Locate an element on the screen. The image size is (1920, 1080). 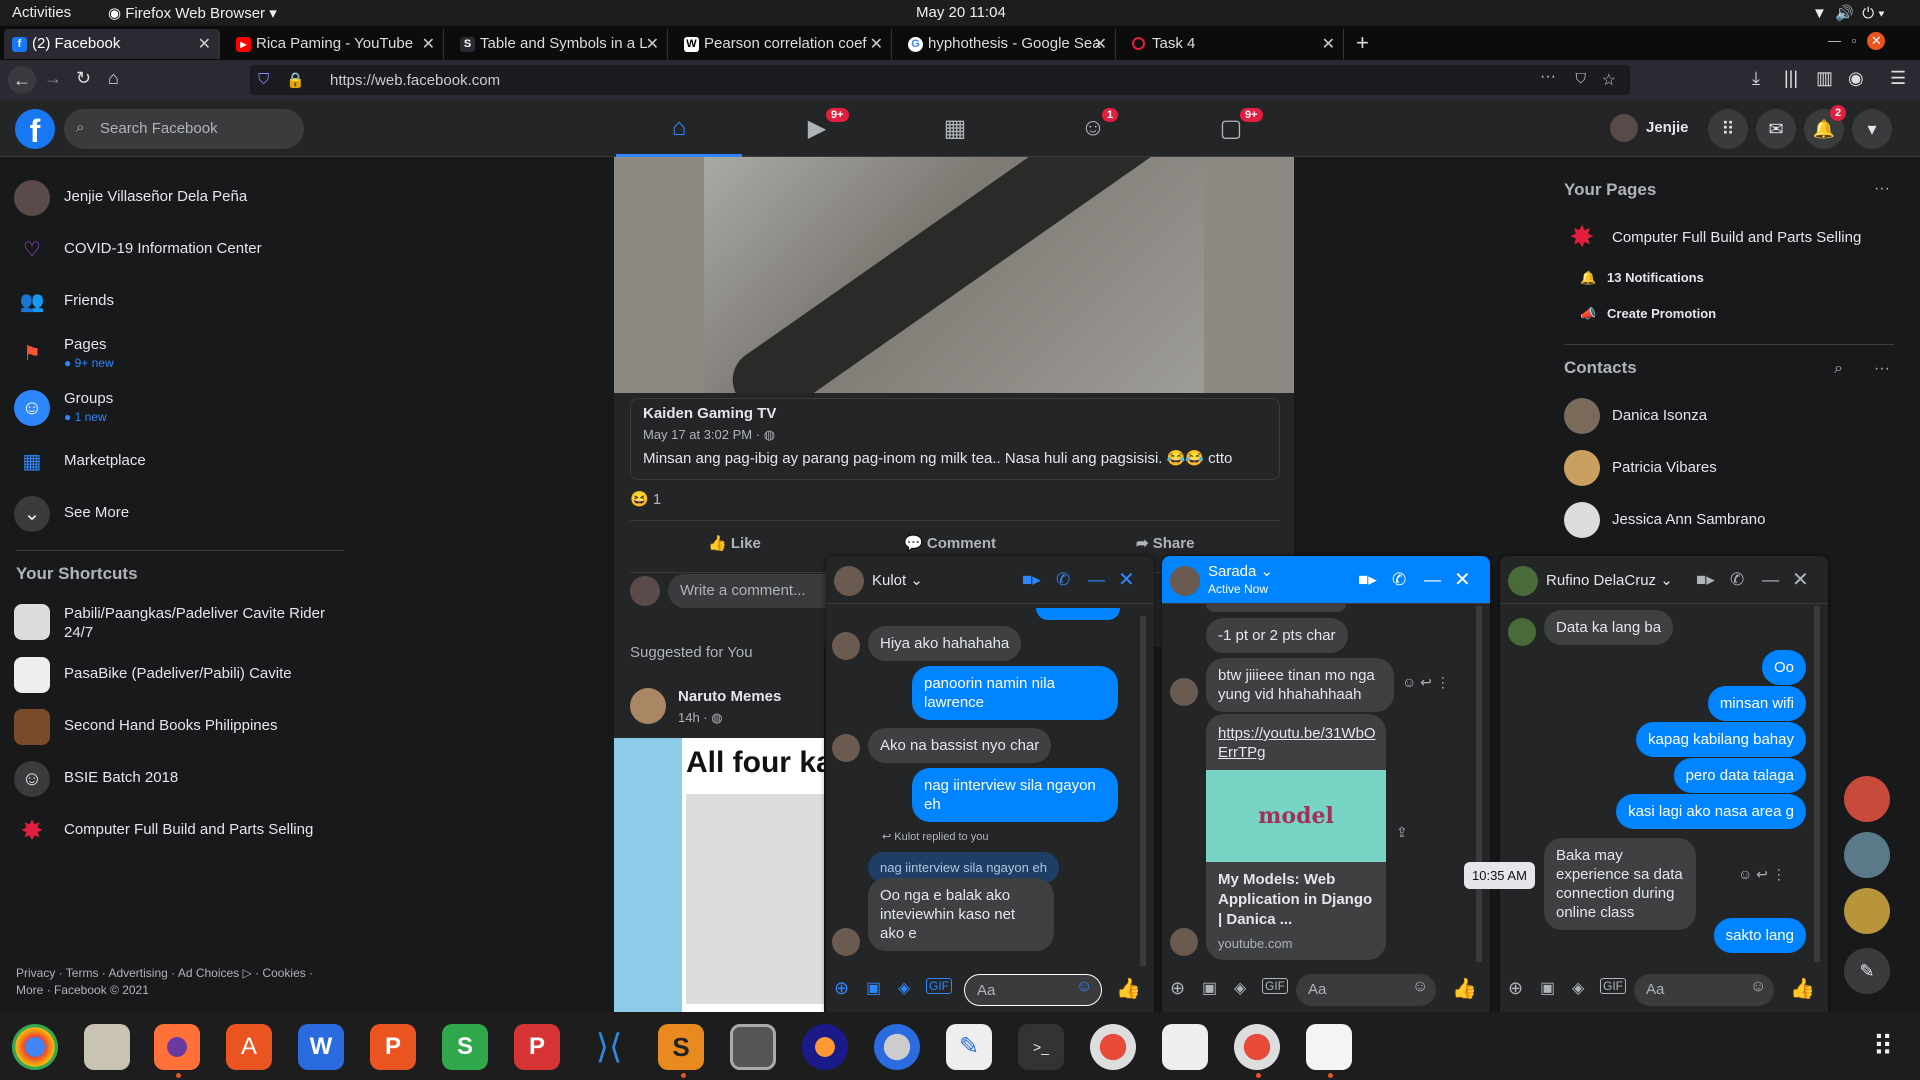
tab-table-symbols: S Table and Symbols in a L ✕ is located at coordinates (560, 44).